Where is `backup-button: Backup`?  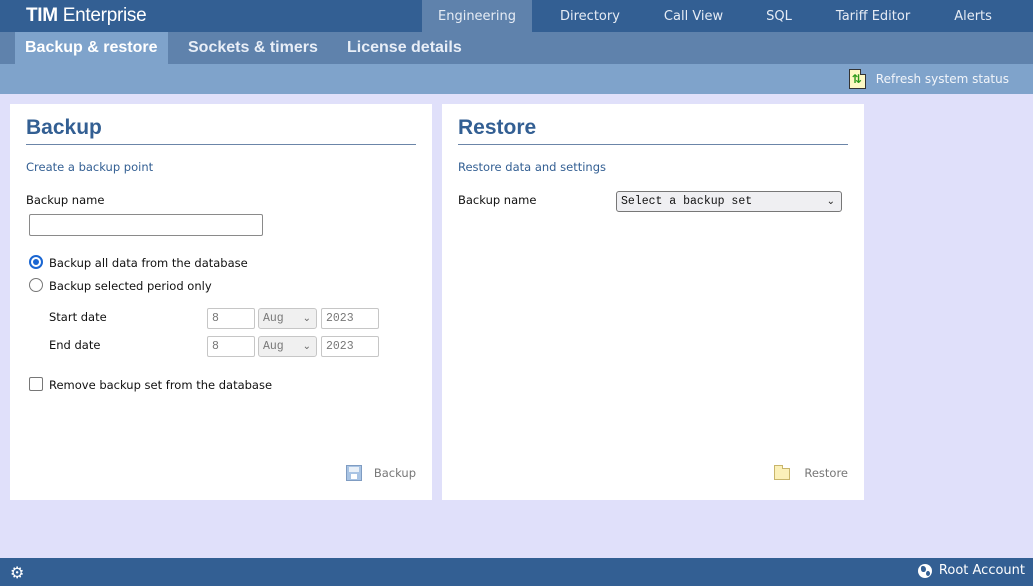
backup-button: Backup is located at coordinates (380, 473).